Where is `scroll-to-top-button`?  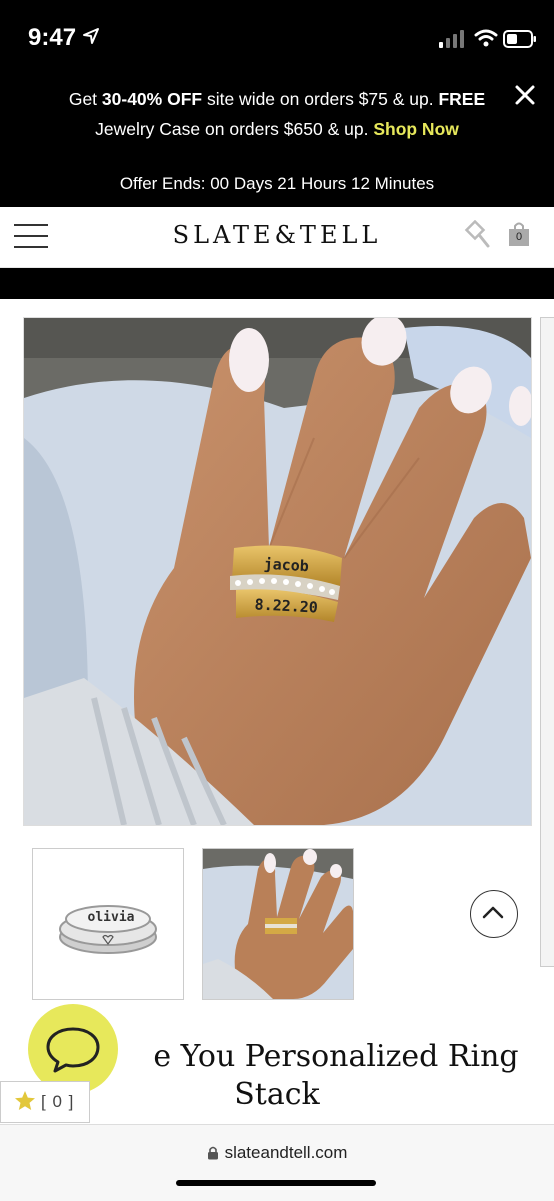
scroll-to-top-button is located at coordinates (494, 914).